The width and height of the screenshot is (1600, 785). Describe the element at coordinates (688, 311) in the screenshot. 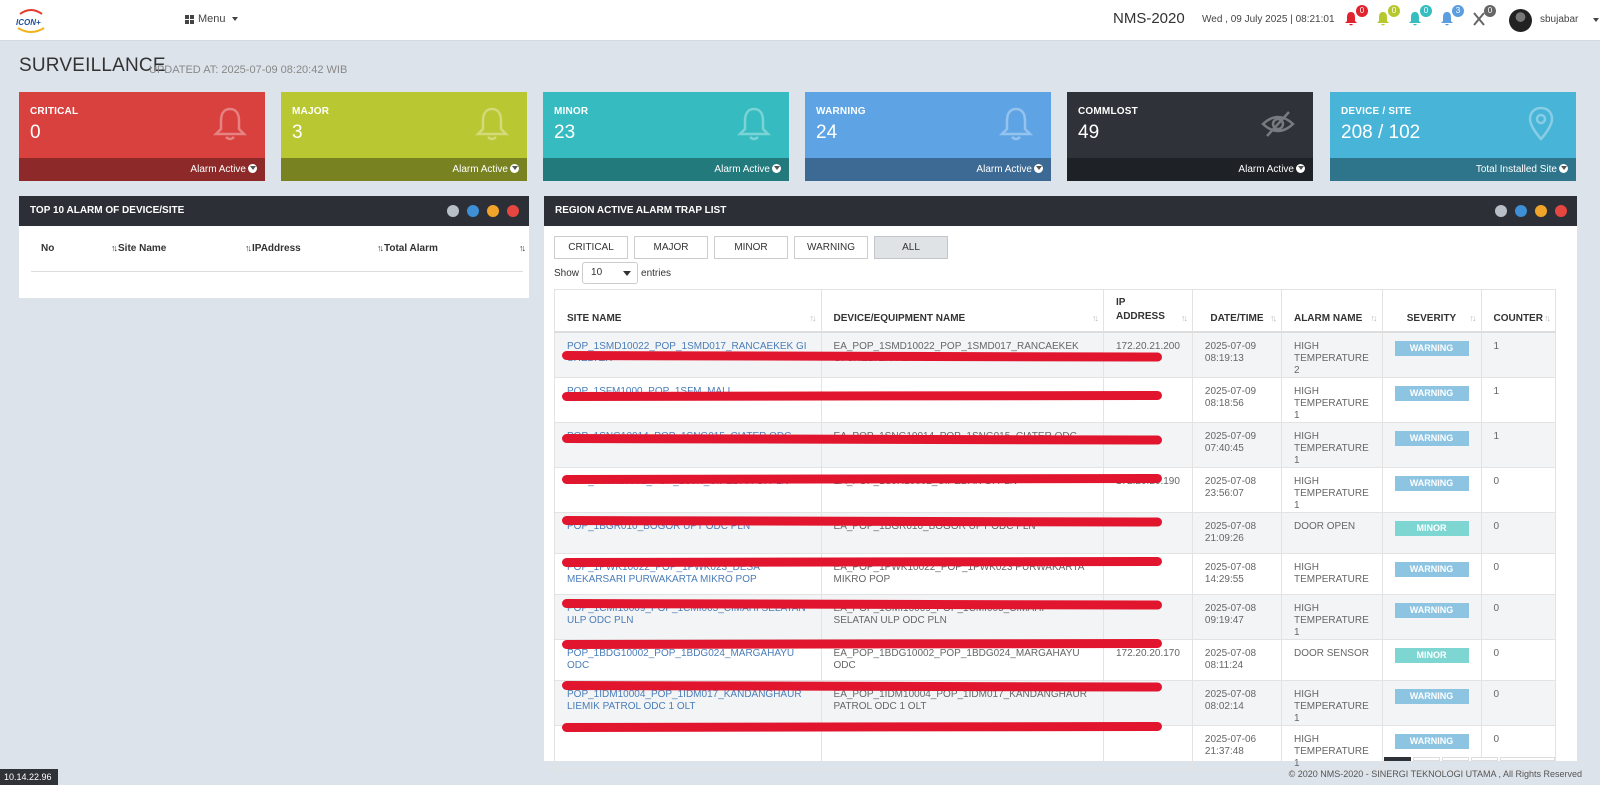

I see `col-header-site-name: SITE NAME ↑↓` at that location.